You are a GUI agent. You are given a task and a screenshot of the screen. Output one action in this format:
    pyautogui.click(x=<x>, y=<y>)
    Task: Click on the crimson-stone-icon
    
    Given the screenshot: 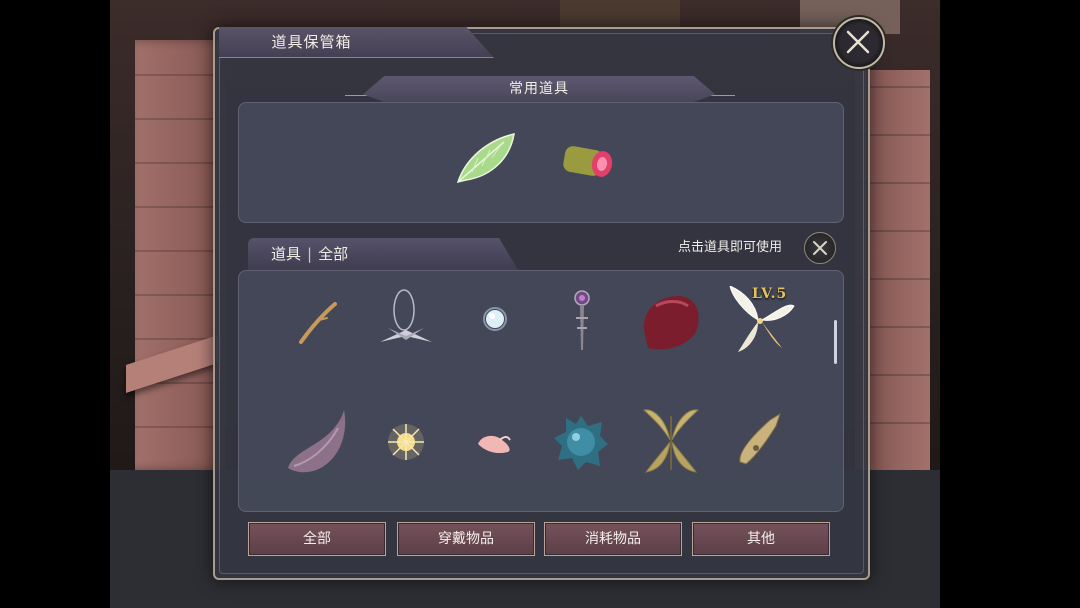 What is the action you would take?
    pyautogui.click(x=671, y=323)
    